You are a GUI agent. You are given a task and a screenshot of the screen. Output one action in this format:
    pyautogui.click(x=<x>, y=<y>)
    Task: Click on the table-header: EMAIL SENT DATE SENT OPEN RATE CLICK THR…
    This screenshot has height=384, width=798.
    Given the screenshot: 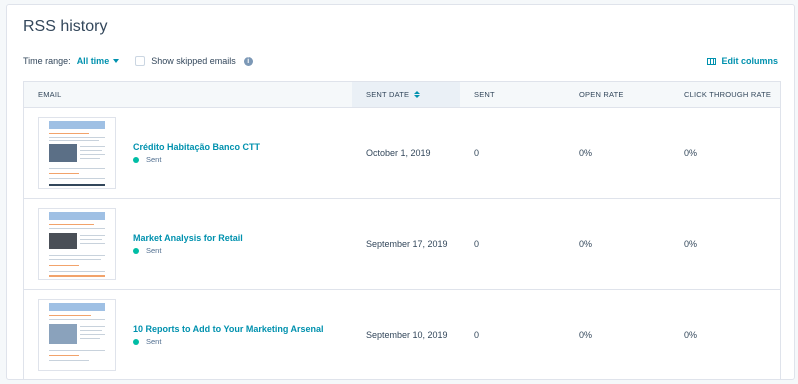 What is the action you would take?
    pyautogui.click(x=402, y=95)
    